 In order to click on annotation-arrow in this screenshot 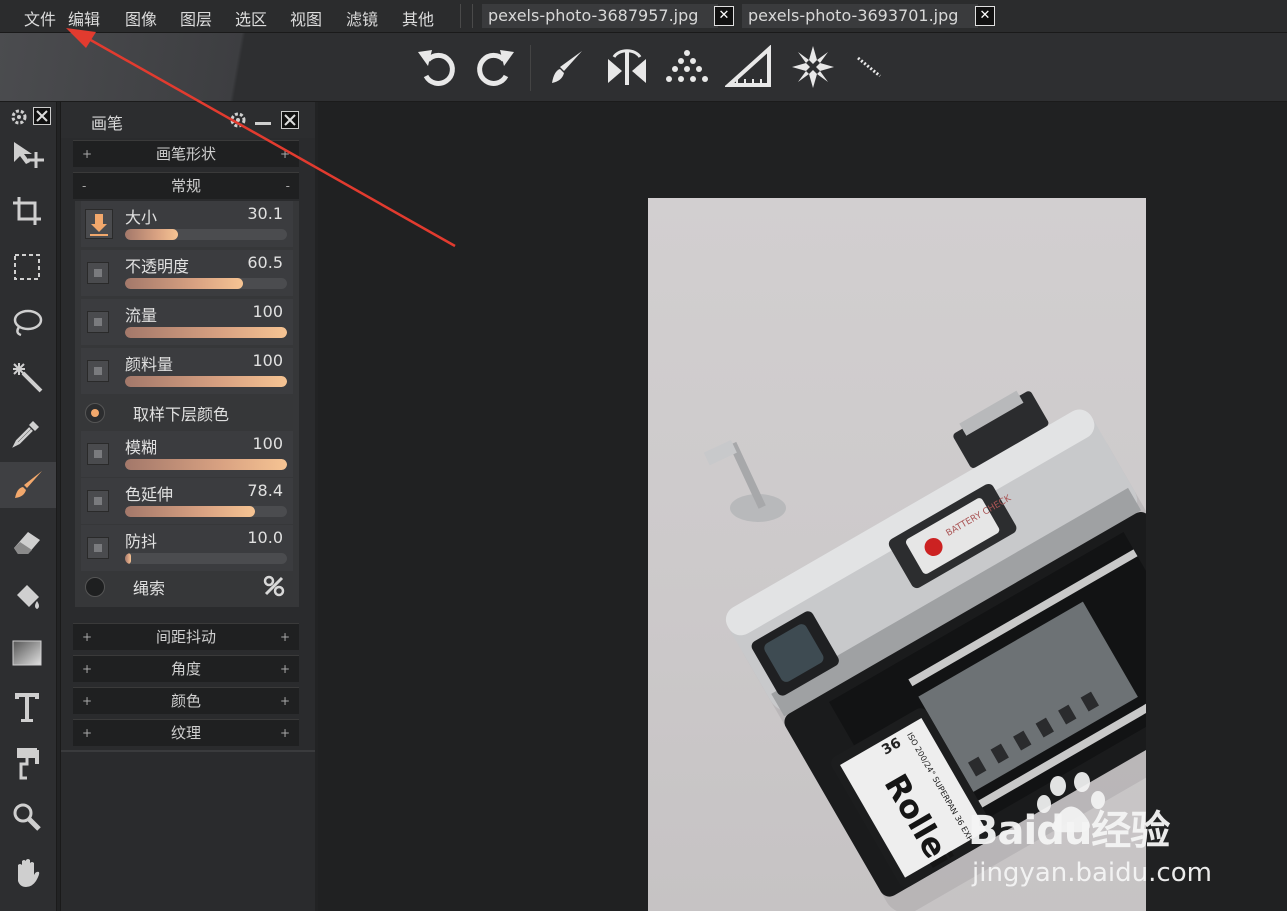, I will do `click(261, 138)`.